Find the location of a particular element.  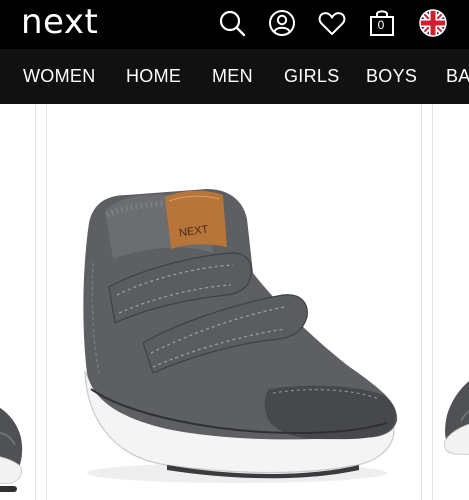

next-logo: next is located at coordinates (59, 22).